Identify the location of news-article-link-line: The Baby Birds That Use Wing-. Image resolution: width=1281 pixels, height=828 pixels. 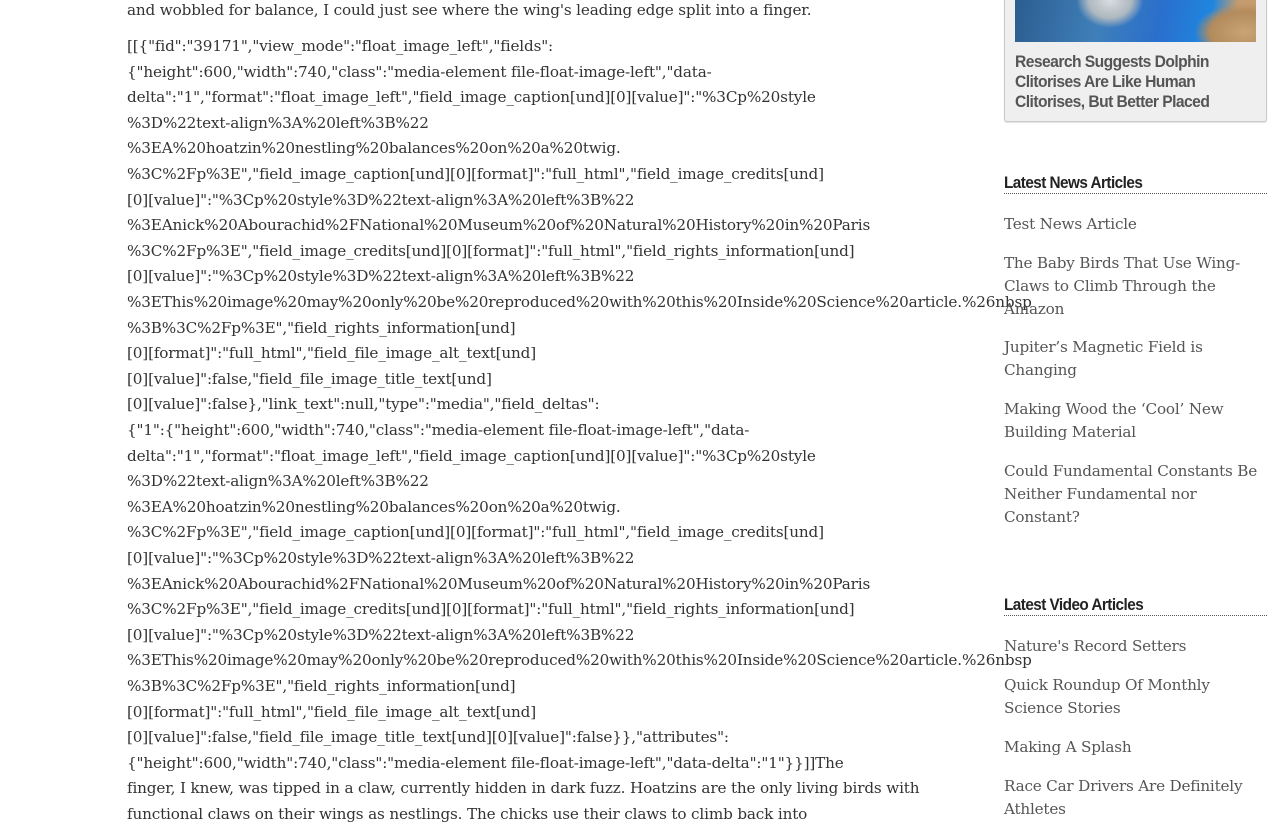
(1122, 263).